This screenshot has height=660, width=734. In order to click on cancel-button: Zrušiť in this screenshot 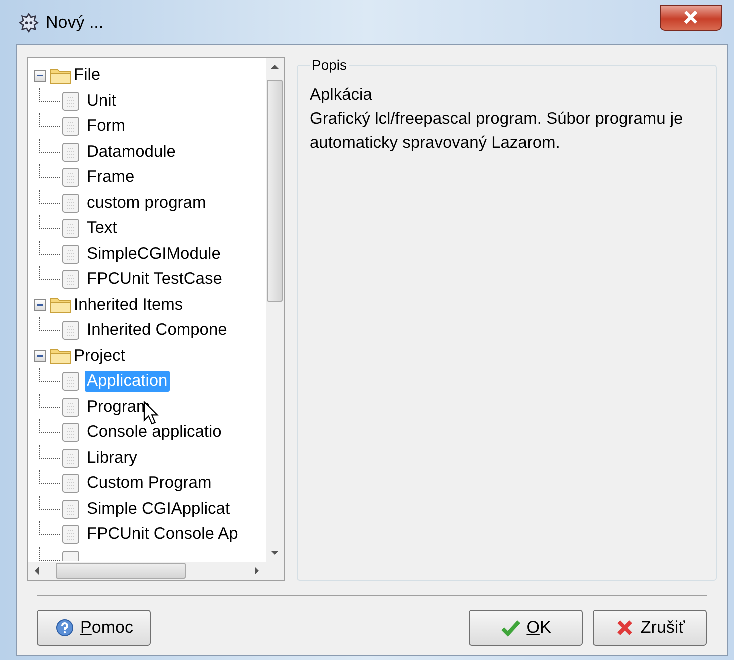, I will do `click(650, 628)`.